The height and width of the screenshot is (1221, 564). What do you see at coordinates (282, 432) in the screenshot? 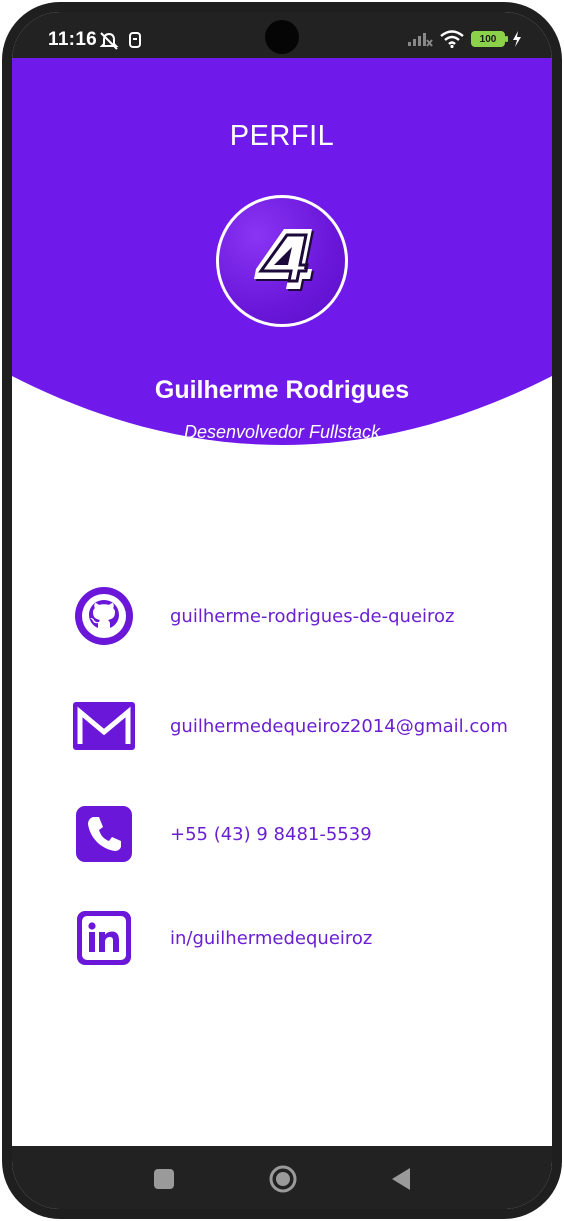
I see `profile-role: Desenvolvedor Fullstack` at bounding box center [282, 432].